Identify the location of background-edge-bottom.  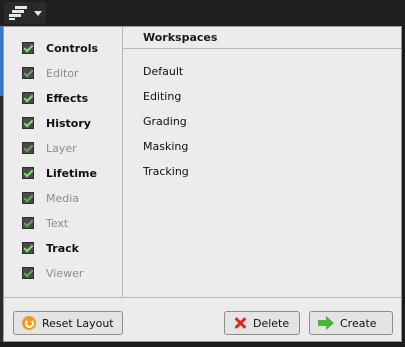
(202, 344).